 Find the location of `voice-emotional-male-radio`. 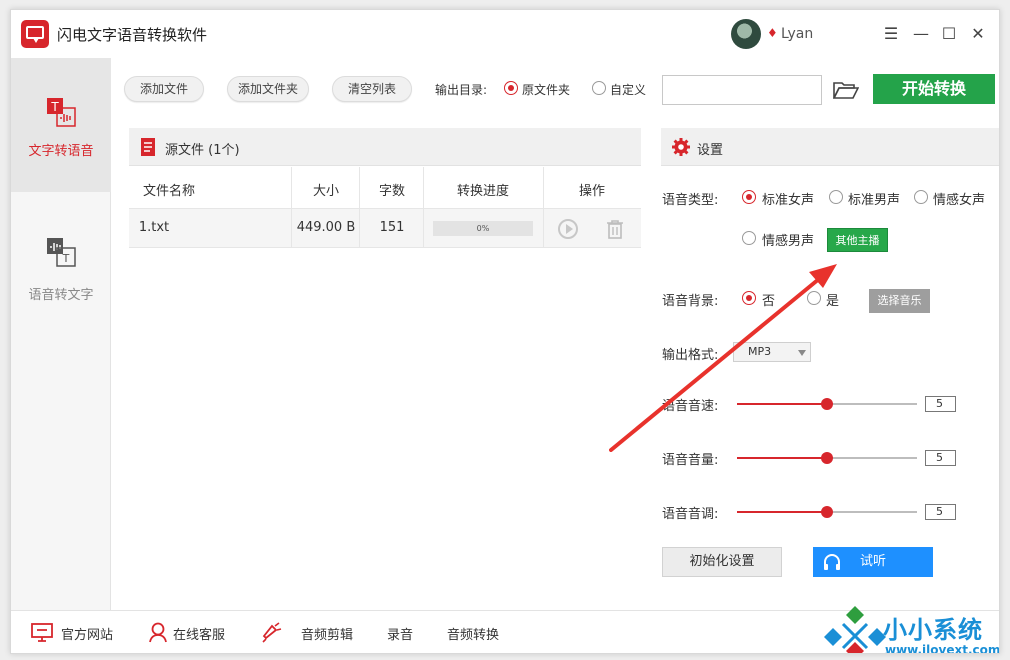

voice-emotional-male-radio is located at coordinates (749, 238).